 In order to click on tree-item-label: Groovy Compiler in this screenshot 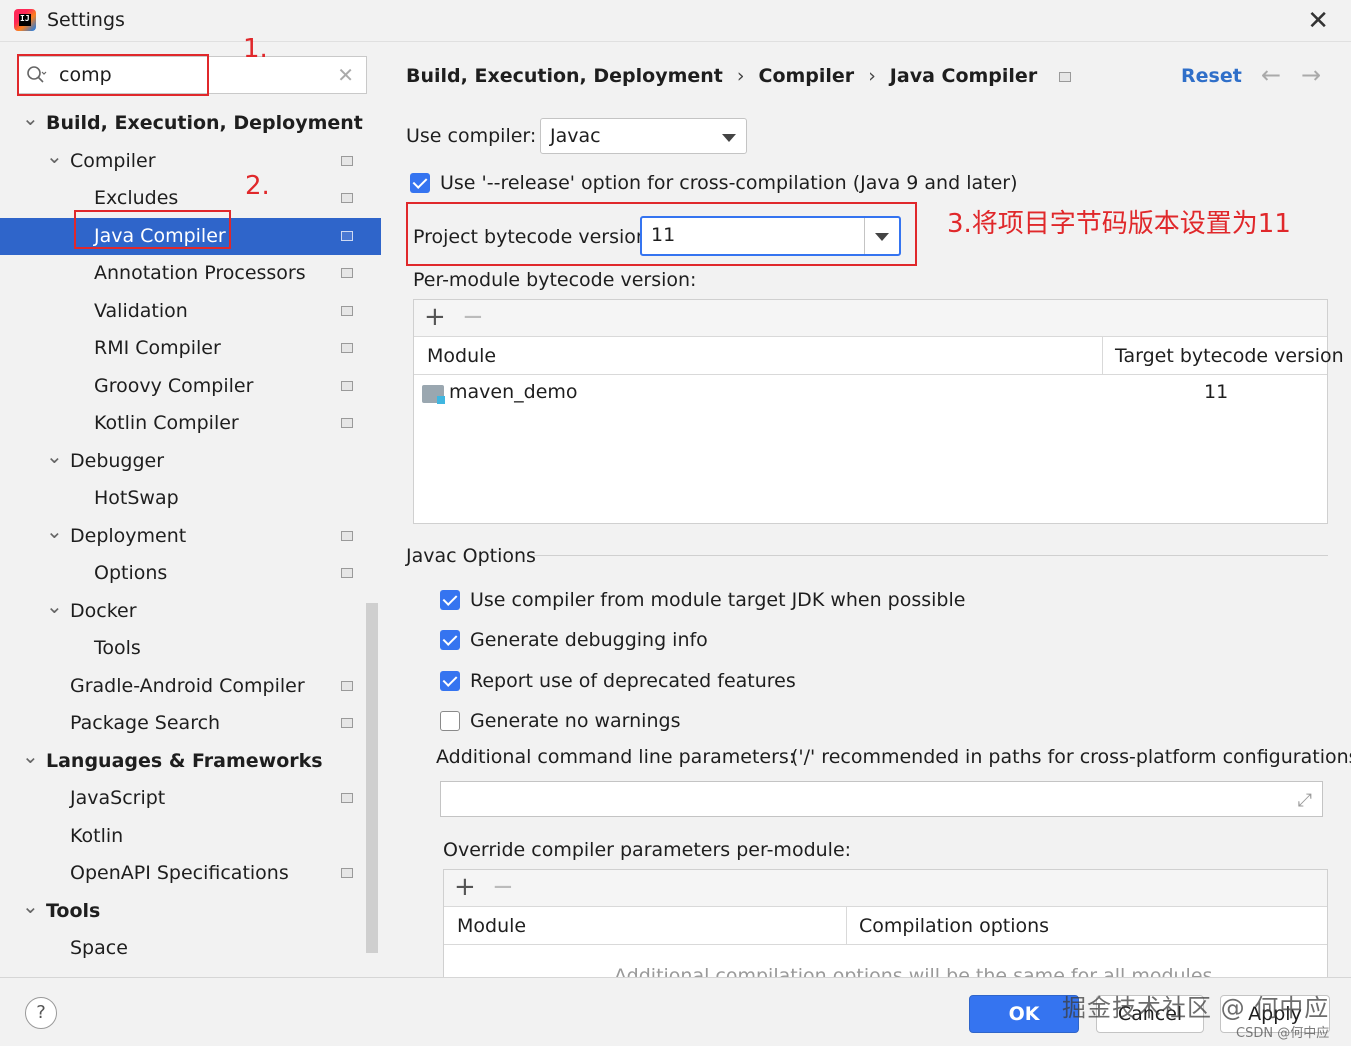, I will do `click(174, 385)`.